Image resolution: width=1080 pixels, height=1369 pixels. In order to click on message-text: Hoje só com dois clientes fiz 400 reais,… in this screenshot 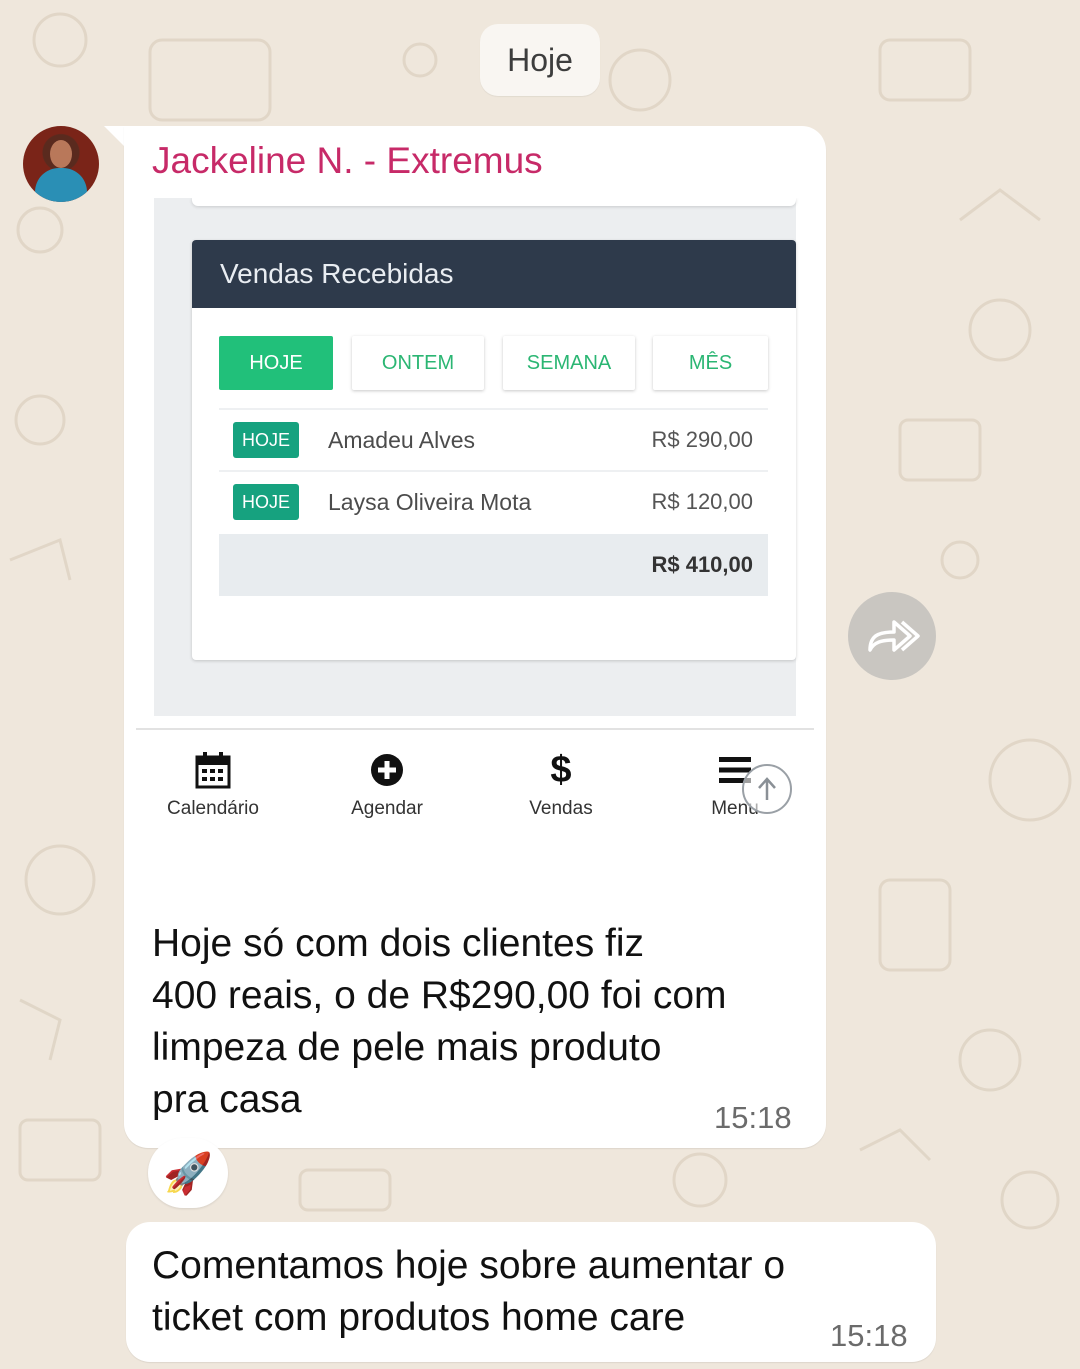, I will do `click(439, 1021)`.